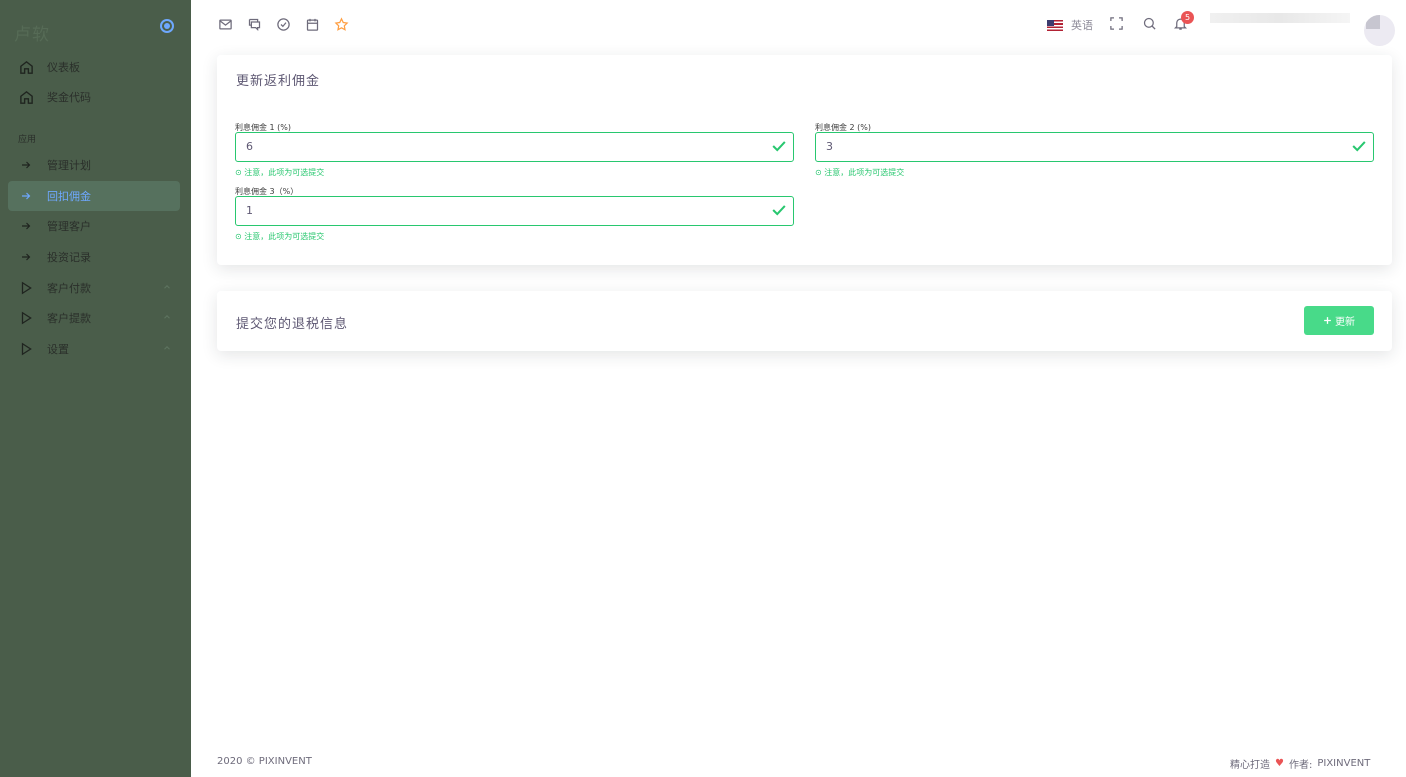 This screenshot has width=1406, height=777. What do you see at coordinates (69, 97) in the screenshot?
I see `sidebar-item-label: 奖金代码` at bounding box center [69, 97].